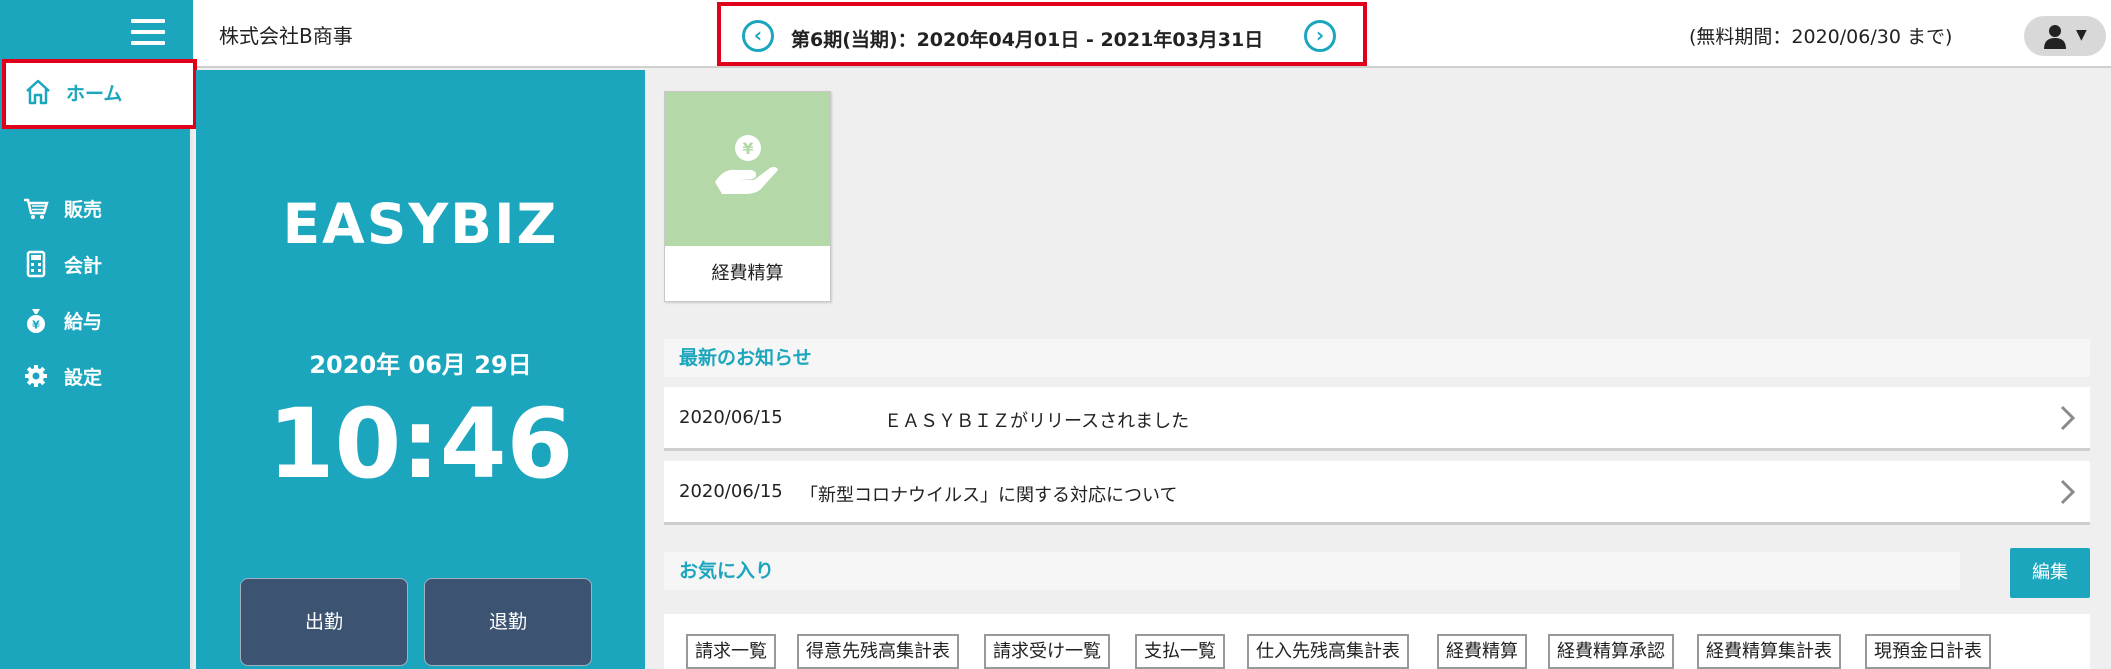 The height and width of the screenshot is (669, 2111). I want to click on home-icon, so click(38, 92).